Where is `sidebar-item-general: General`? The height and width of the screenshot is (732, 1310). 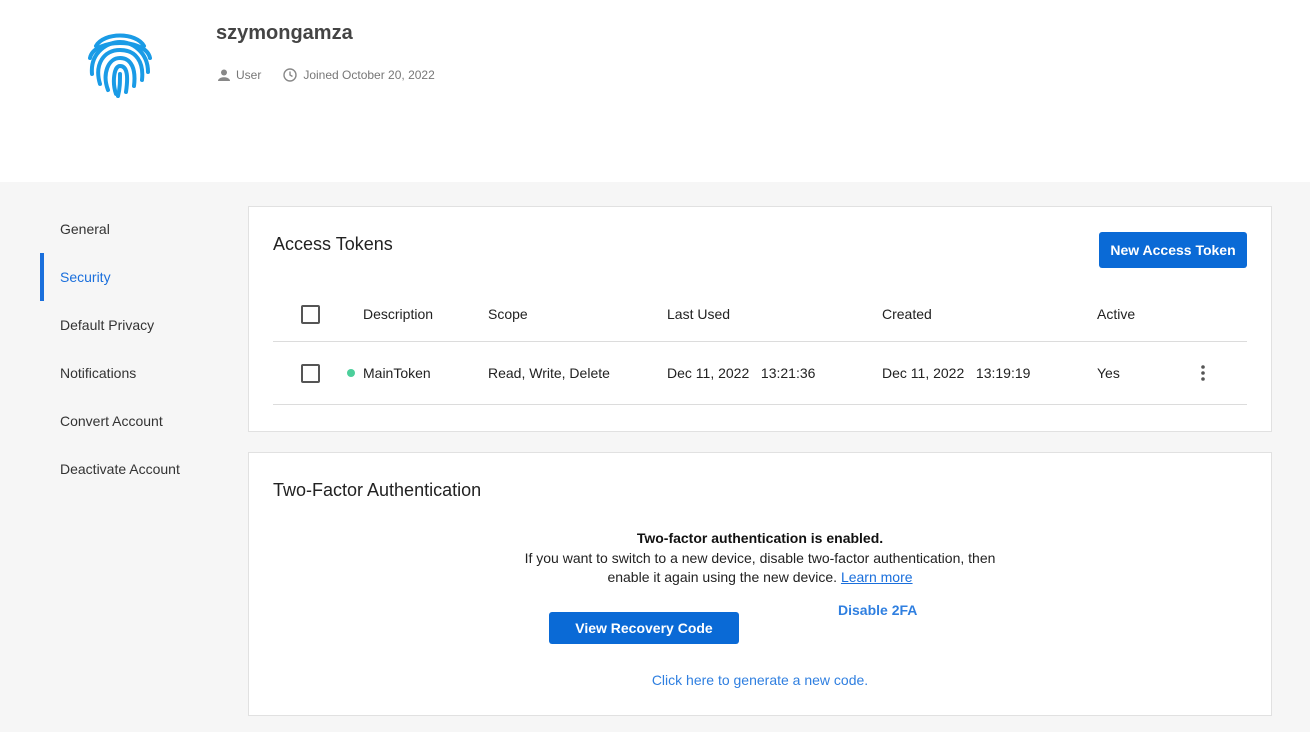
sidebar-item-general: General is located at coordinates (140, 229).